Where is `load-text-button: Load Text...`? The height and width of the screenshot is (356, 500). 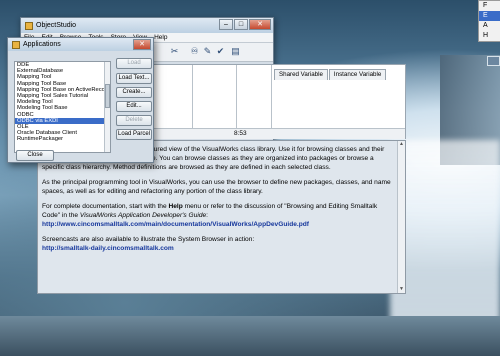 load-text-button: Load Text... is located at coordinates (134, 78).